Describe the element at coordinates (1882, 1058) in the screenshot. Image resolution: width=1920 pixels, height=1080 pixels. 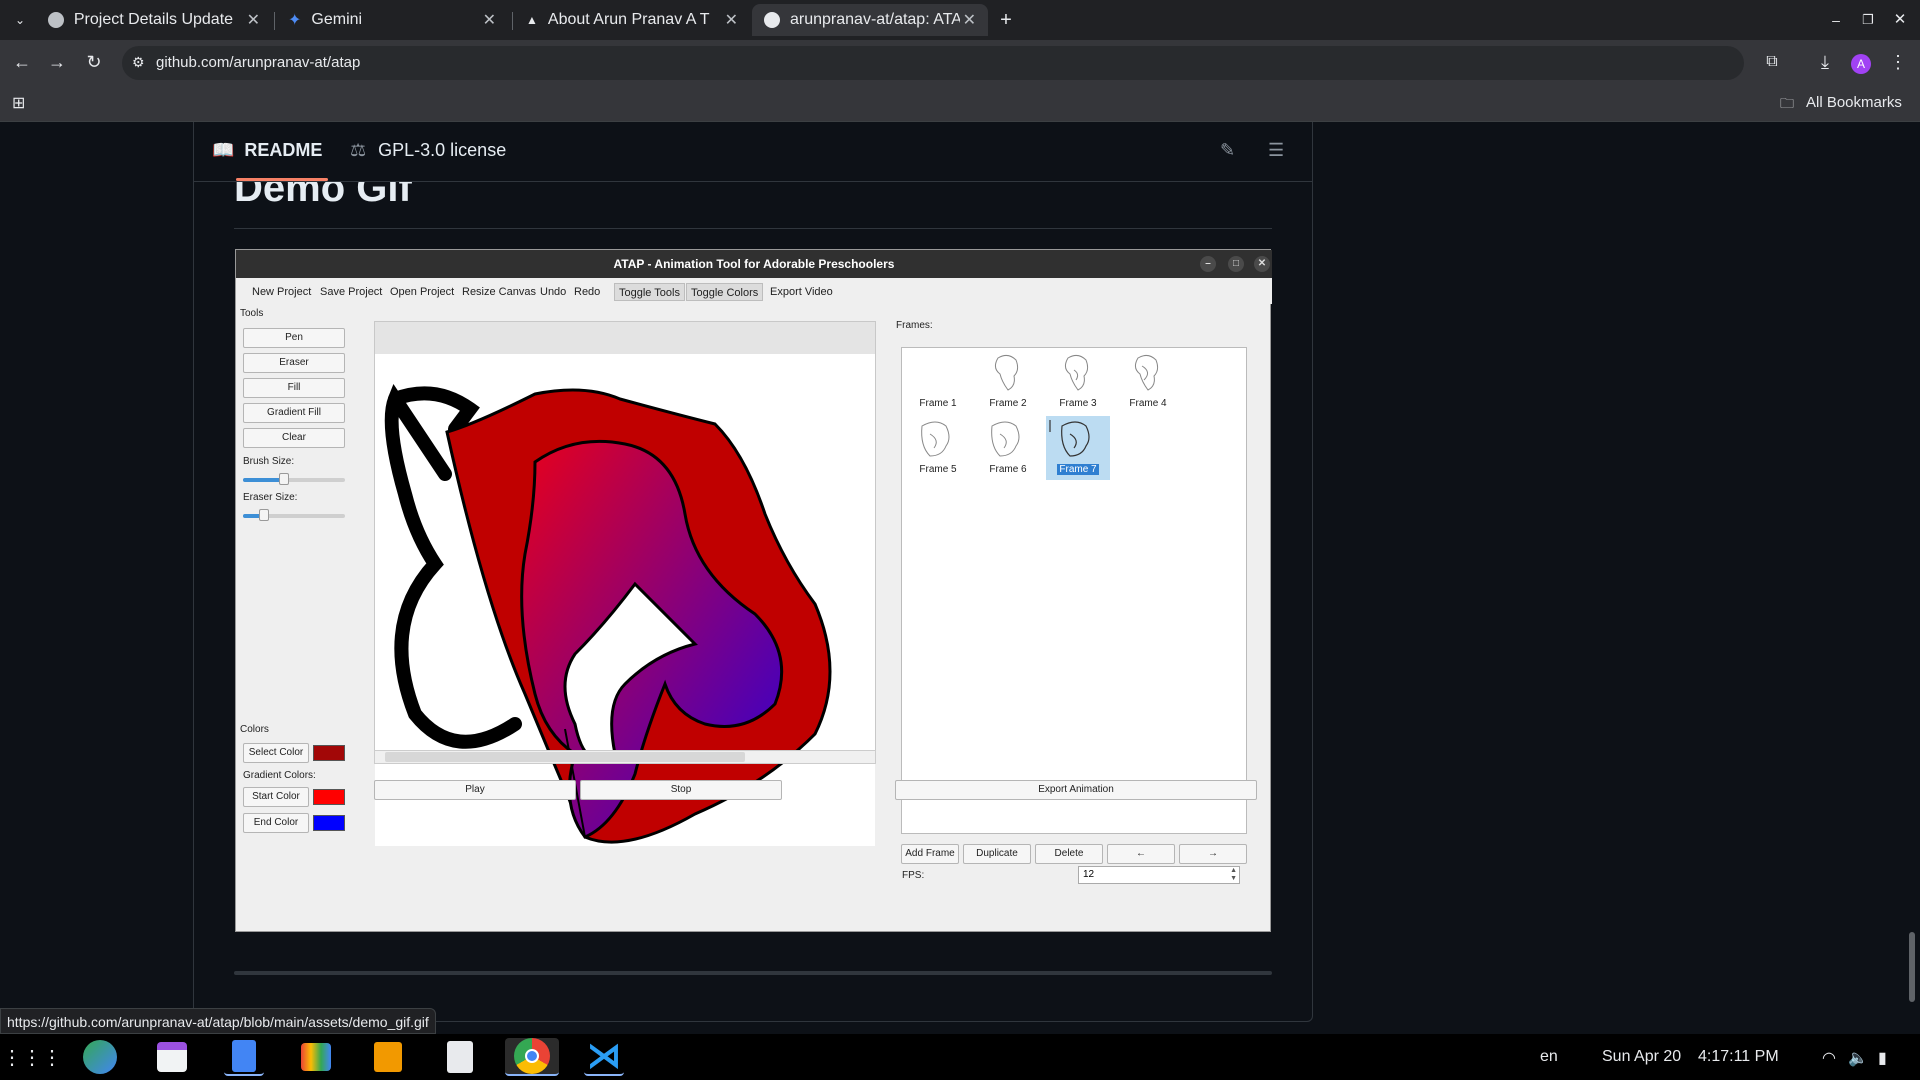
I see `battery-icon: ▮` at that location.